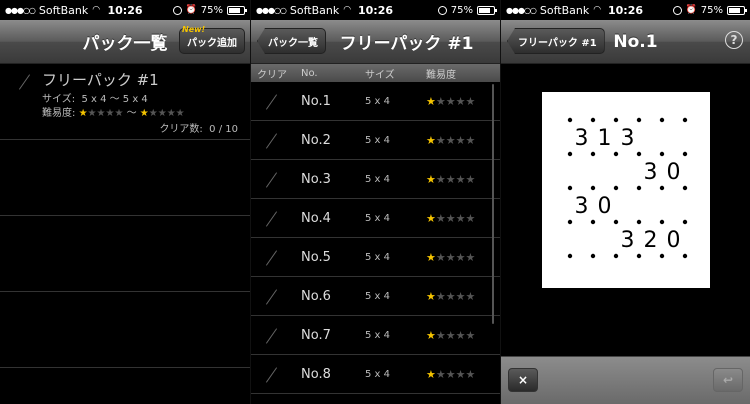 Image resolution: width=750 pixels, height=404 pixels. I want to click on puzzle-number: No.7, so click(316, 335).